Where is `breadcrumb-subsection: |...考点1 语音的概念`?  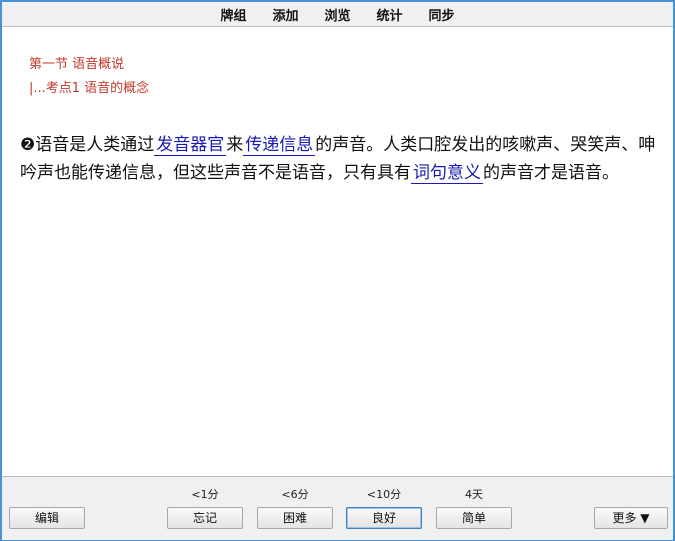 breadcrumb-subsection: |...考点1 语音的概念 is located at coordinates (89, 88).